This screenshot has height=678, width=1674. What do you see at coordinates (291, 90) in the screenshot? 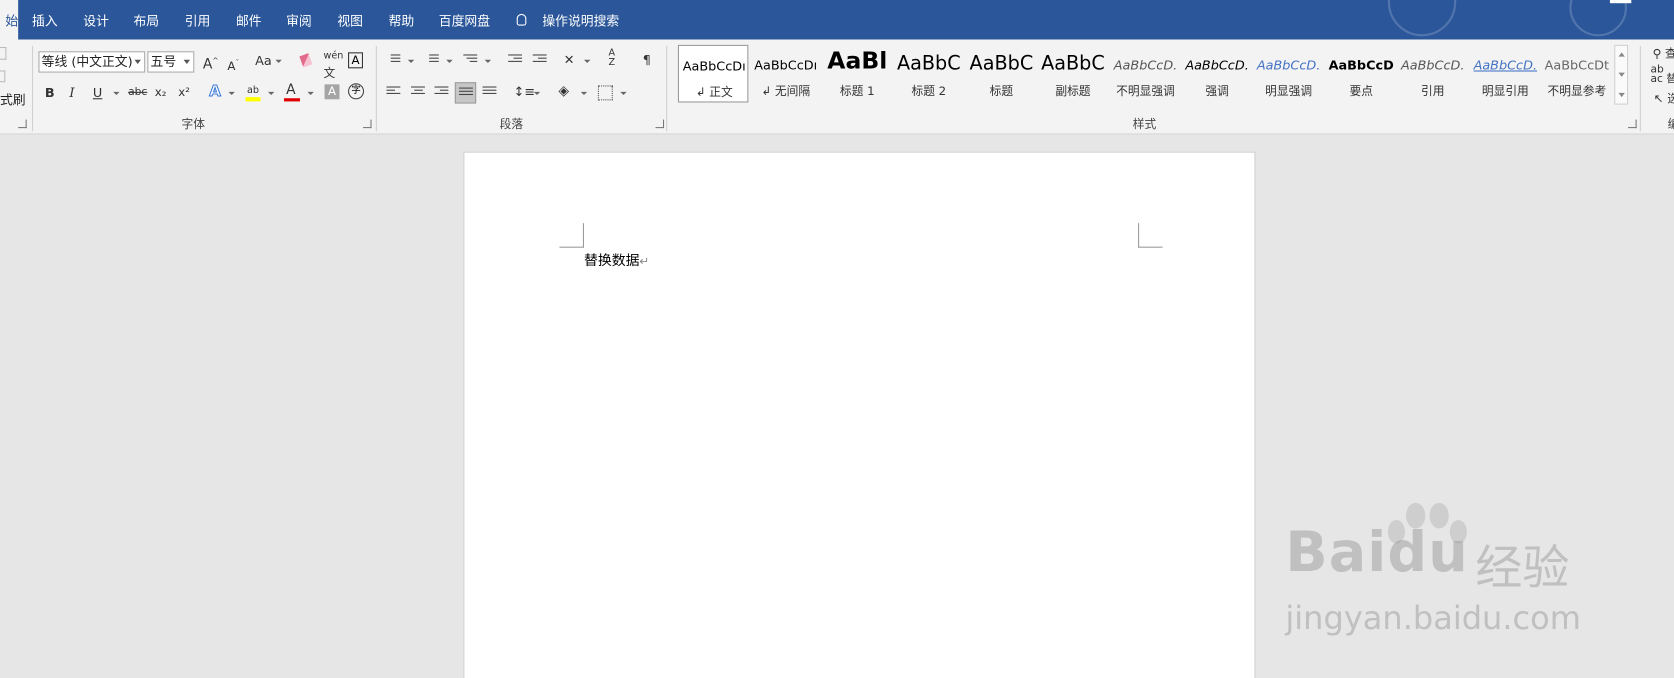
I see `font-color-button: A` at bounding box center [291, 90].